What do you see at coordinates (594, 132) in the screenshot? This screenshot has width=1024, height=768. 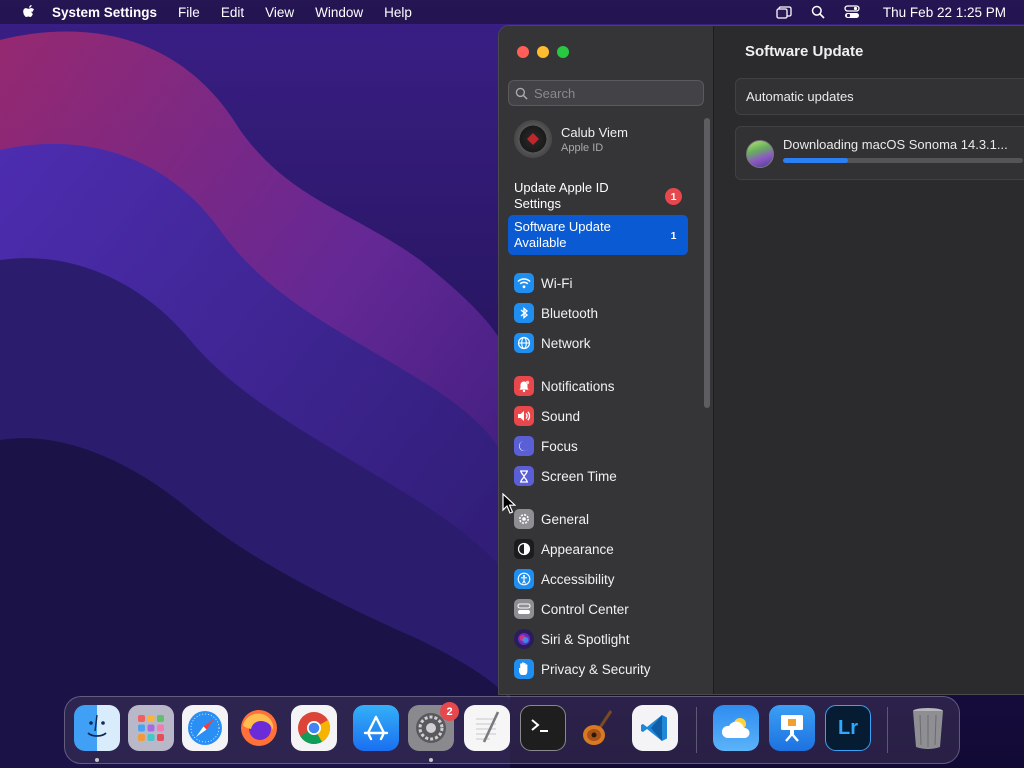 I see `account-name: Calub Viem` at bounding box center [594, 132].